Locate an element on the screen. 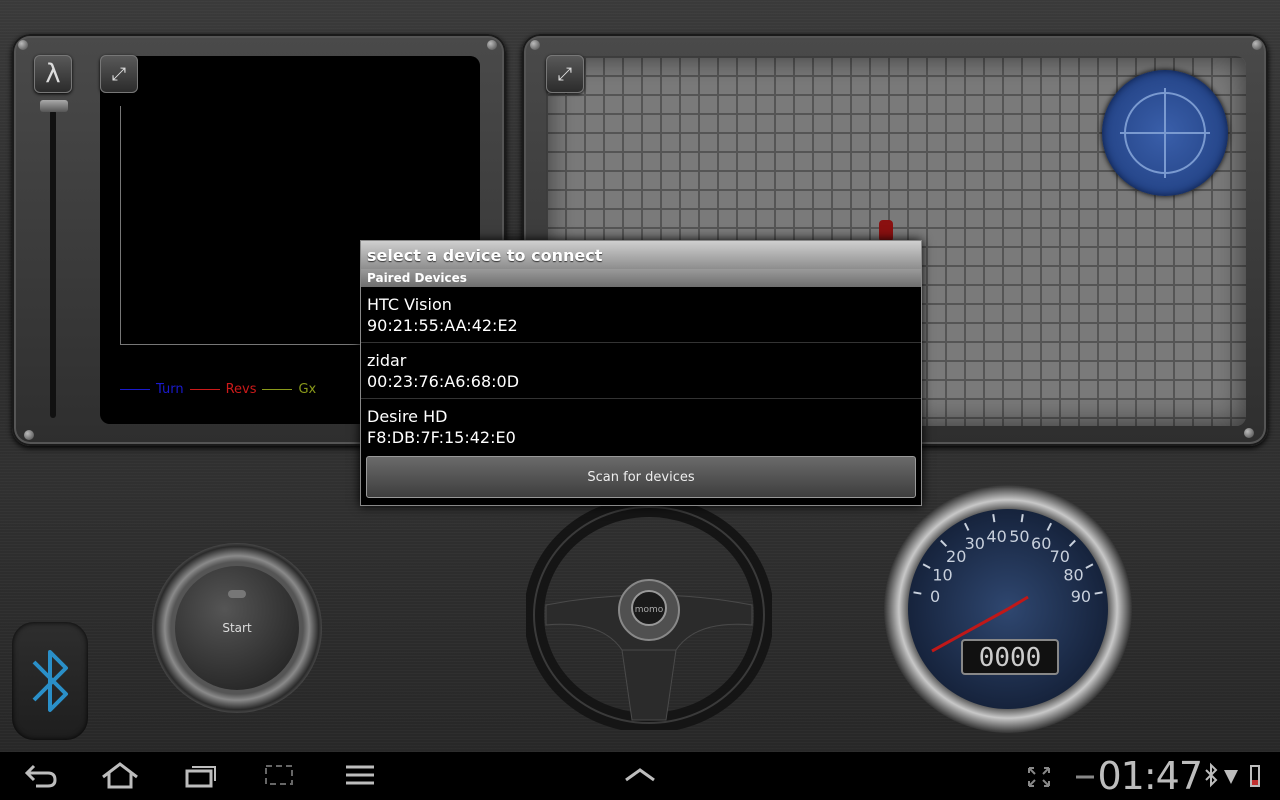 The width and height of the screenshot is (1280, 800). steering-wheel: momo is located at coordinates (649, 615).